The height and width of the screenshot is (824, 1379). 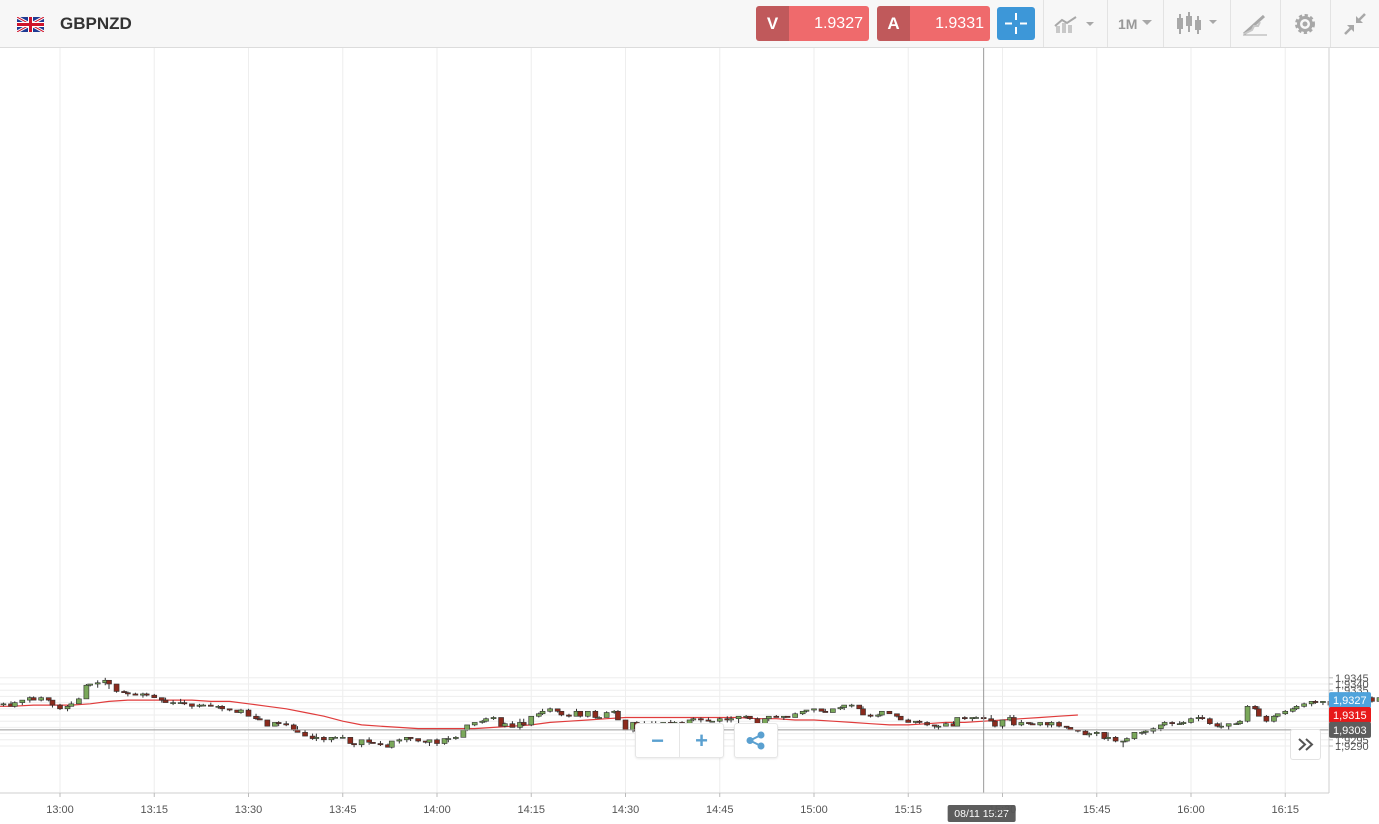 What do you see at coordinates (1352, 679) in the screenshot?
I see `price-tick-label: 1,9345` at bounding box center [1352, 679].